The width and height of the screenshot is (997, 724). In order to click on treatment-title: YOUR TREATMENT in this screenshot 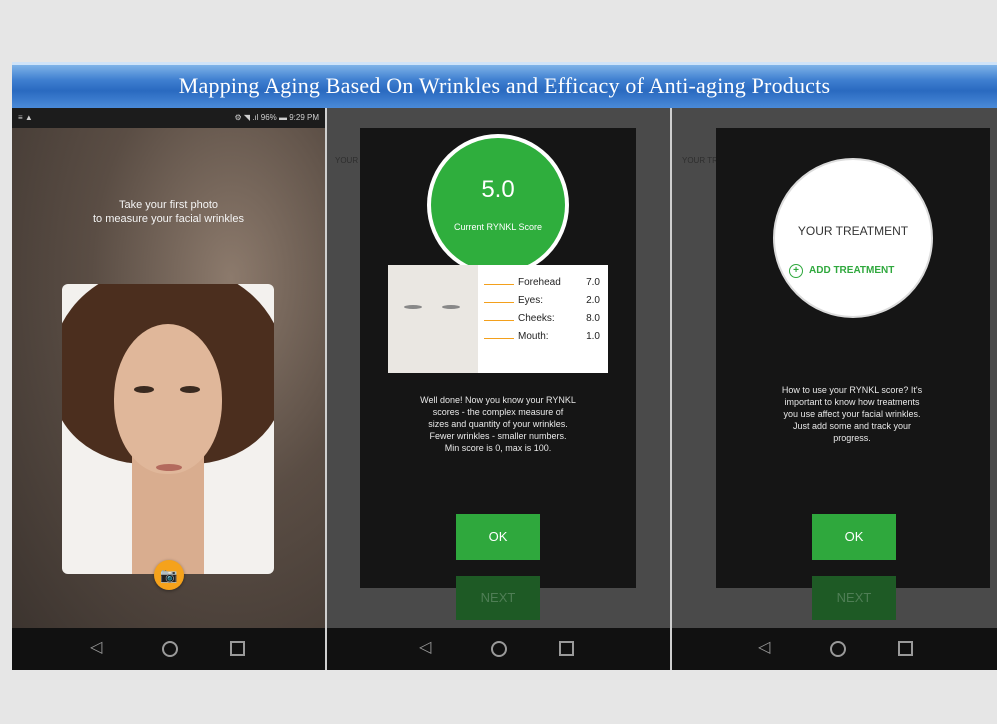, I will do `click(853, 231)`.